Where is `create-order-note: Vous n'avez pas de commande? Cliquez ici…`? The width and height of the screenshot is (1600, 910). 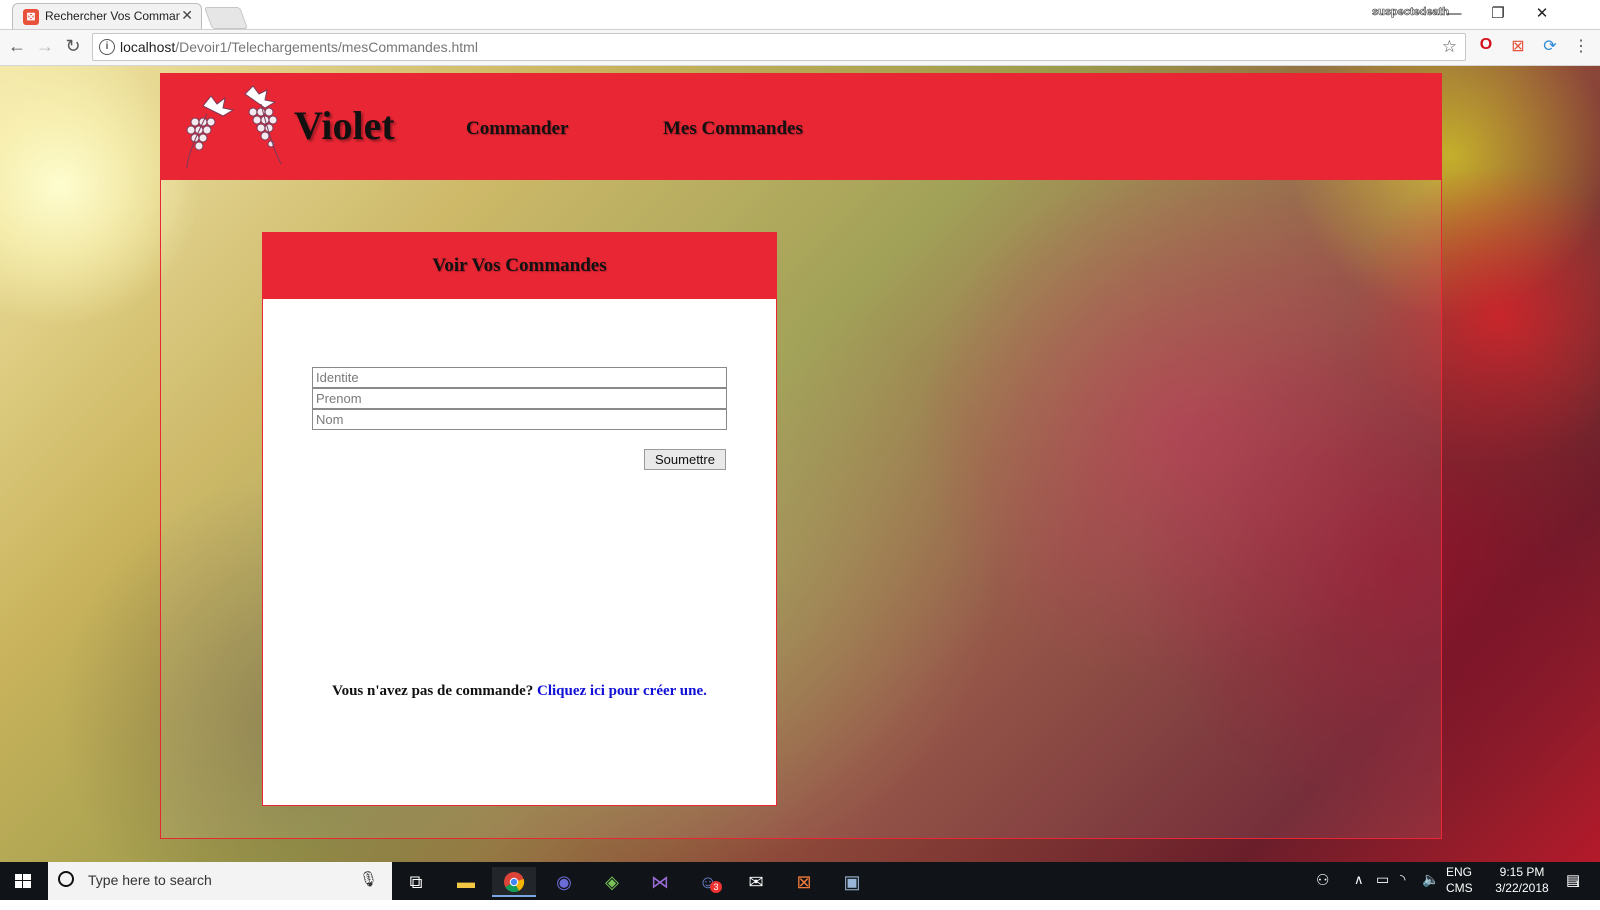
create-order-note: Vous n'avez pas de commande? Cliquez ici… is located at coordinates (519, 691).